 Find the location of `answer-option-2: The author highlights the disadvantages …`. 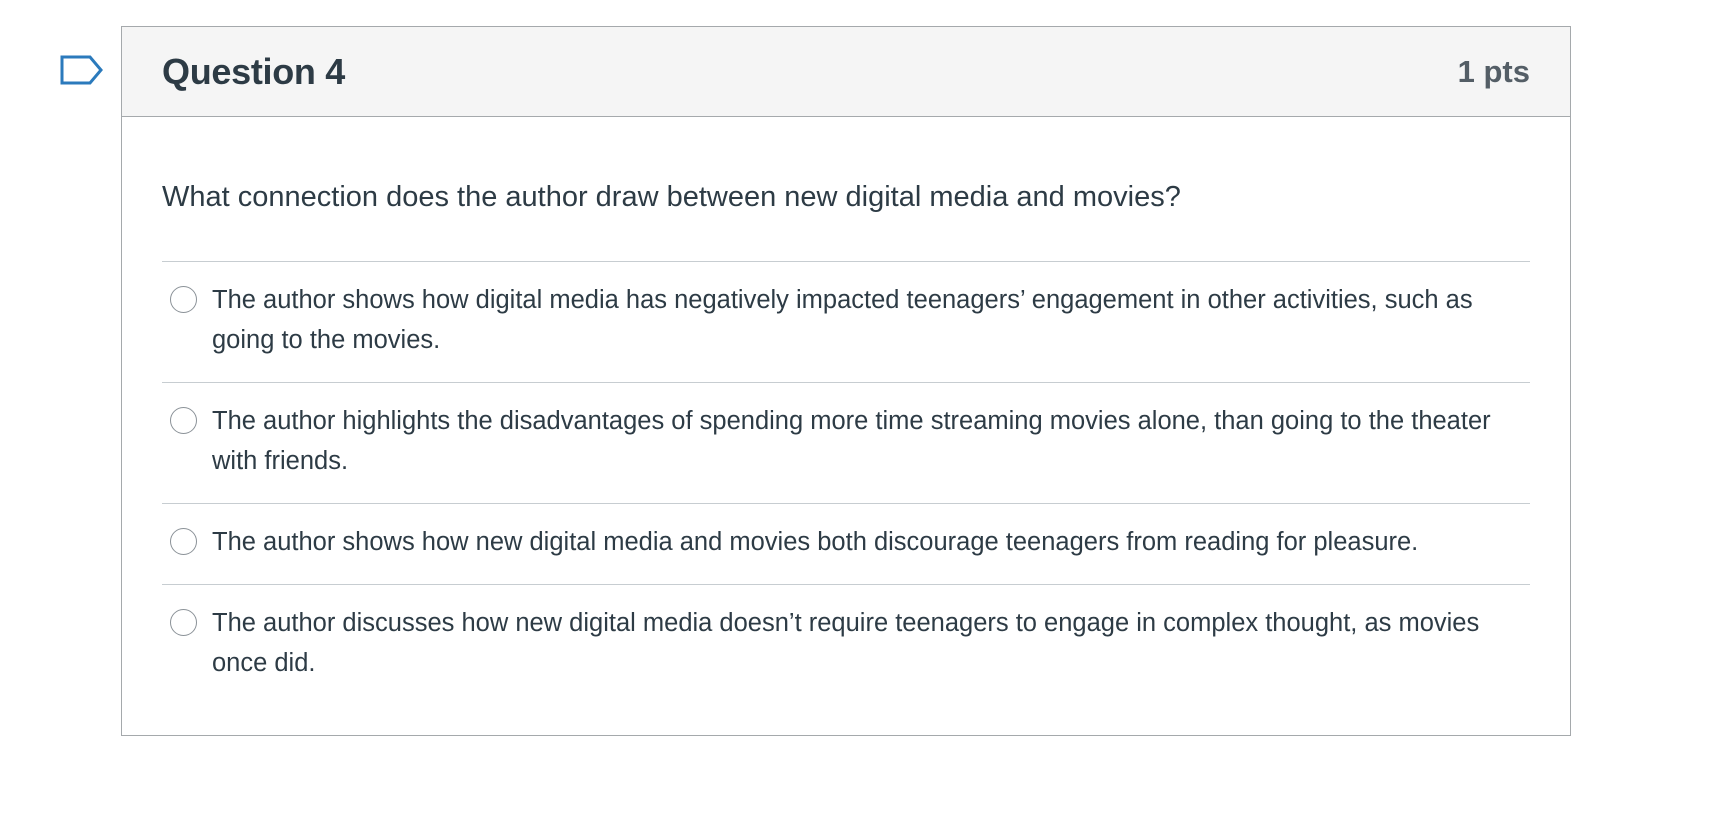

answer-option-2: The author highlights the disadvantages … is located at coordinates (846, 443).